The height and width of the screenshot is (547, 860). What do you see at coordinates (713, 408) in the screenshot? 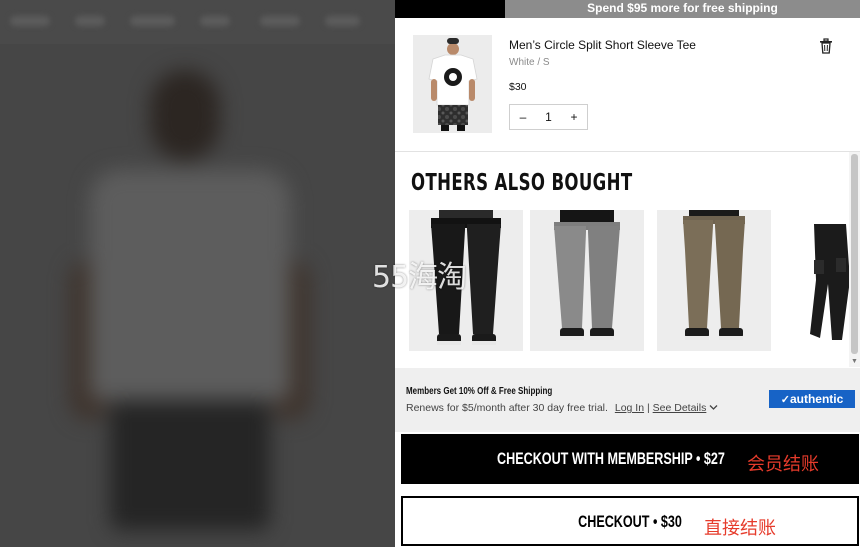
I see `chevron-down-icon` at bounding box center [713, 408].